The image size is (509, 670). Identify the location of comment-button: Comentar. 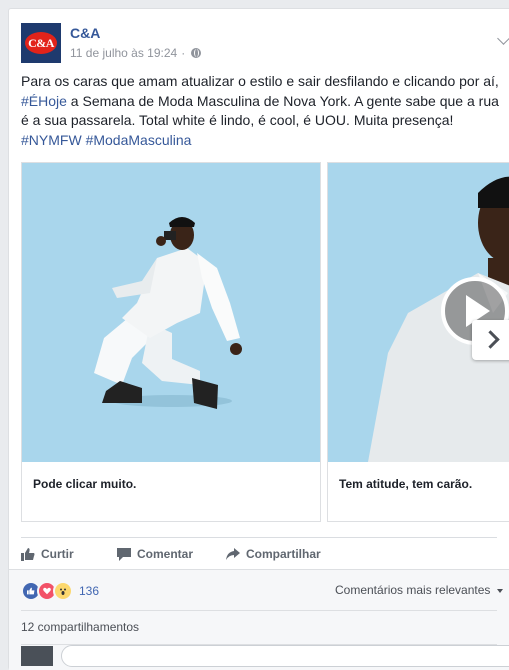
(155, 554).